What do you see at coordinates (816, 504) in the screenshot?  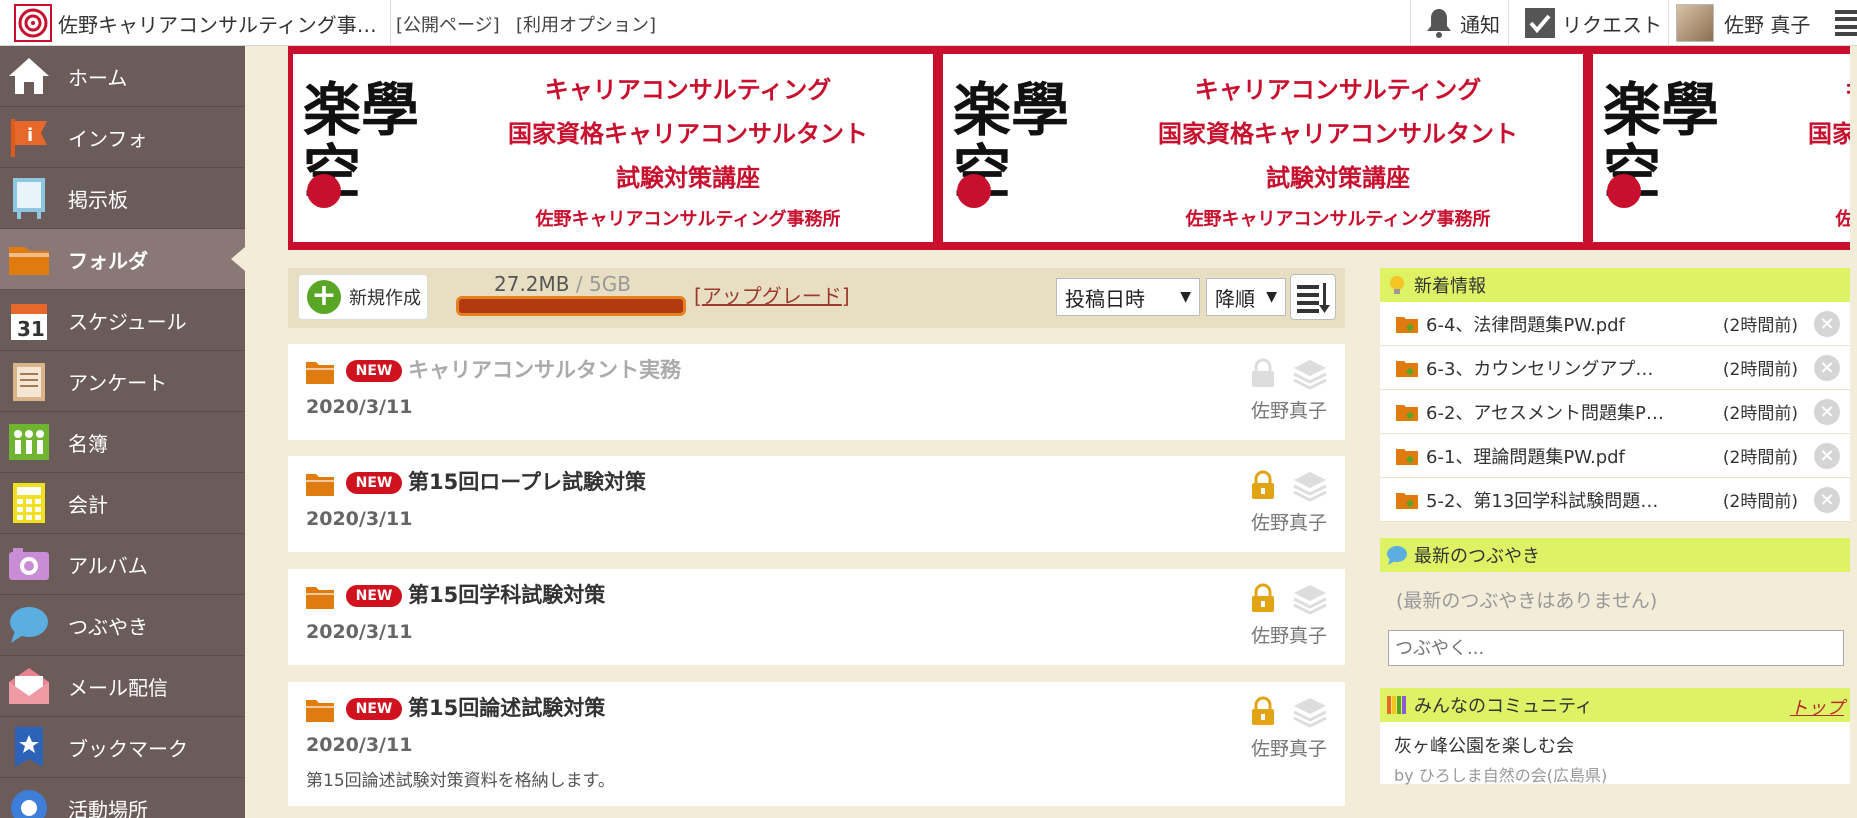 I see `folder-card: NEW 第15回ロープレ試験対策 2020/3/11 佐野真子` at bounding box center [816, 504].